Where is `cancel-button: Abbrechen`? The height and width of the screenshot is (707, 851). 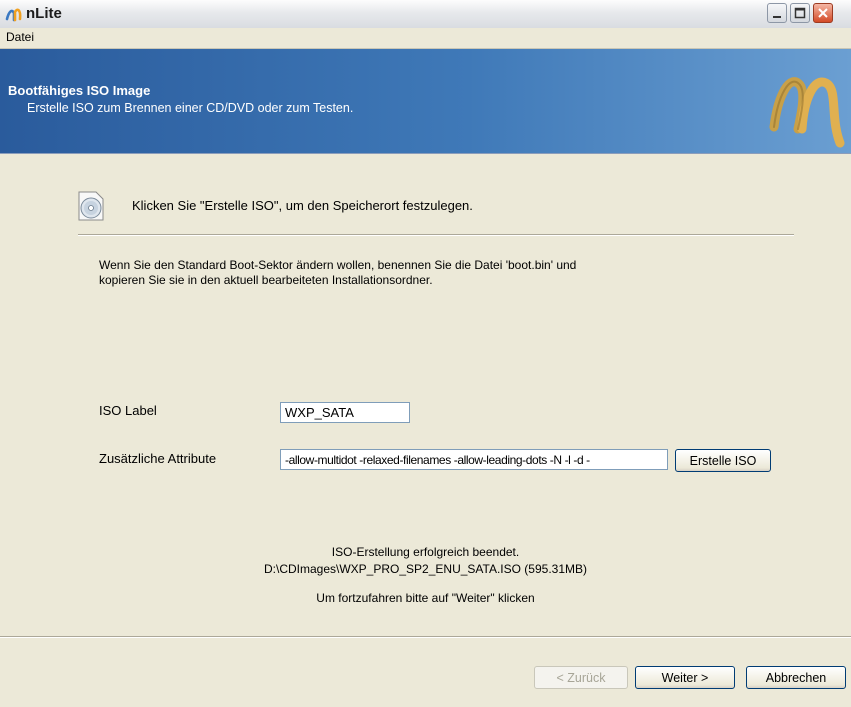
cancel-button: Abbrechen is located at coordinates (796, 677).